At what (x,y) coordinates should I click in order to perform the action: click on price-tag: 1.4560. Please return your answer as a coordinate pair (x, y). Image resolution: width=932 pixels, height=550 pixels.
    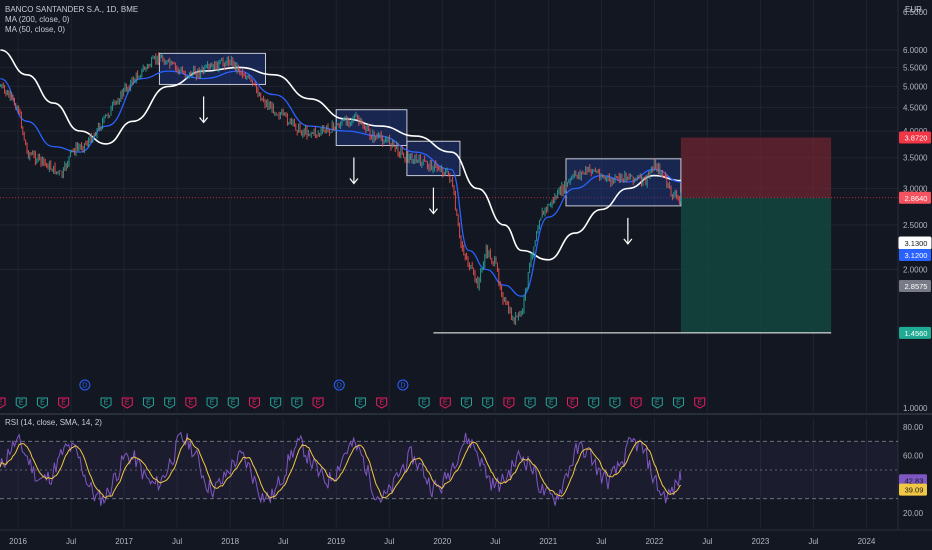
    Looking at the image, I should click on (915, 332).